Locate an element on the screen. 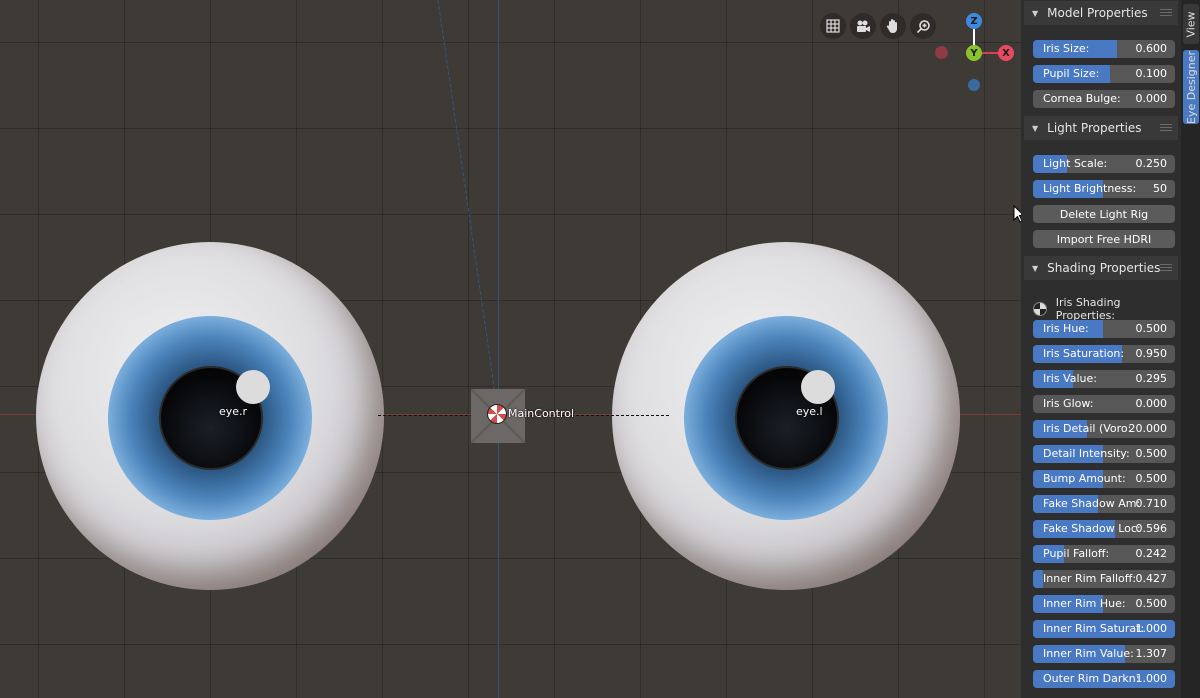 Image resolution: width=1200 pixels, height=698 pixels. outer-rim-darkn-slider: Outer Rim Darkn: 1.000 is located at coordinates (1104, 679).